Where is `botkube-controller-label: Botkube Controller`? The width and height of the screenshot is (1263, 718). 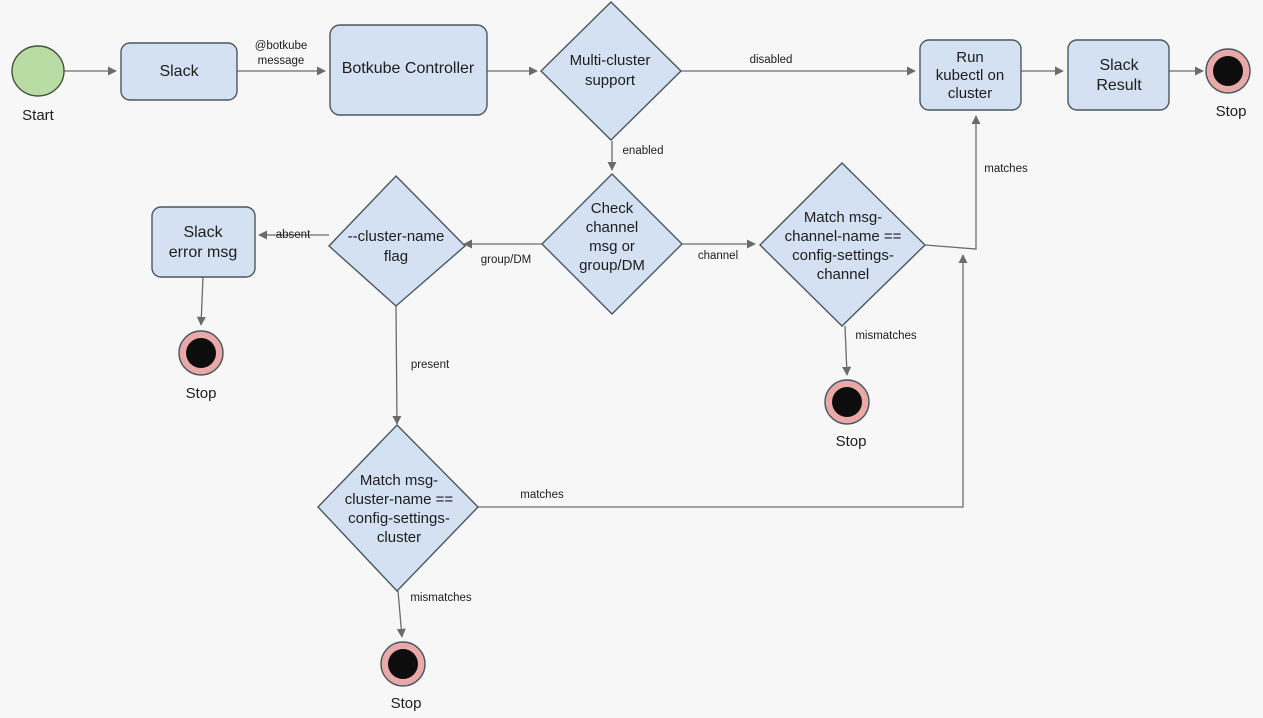 botkube-controller-label: Botkube Controller is located at coordinates (408, 68).